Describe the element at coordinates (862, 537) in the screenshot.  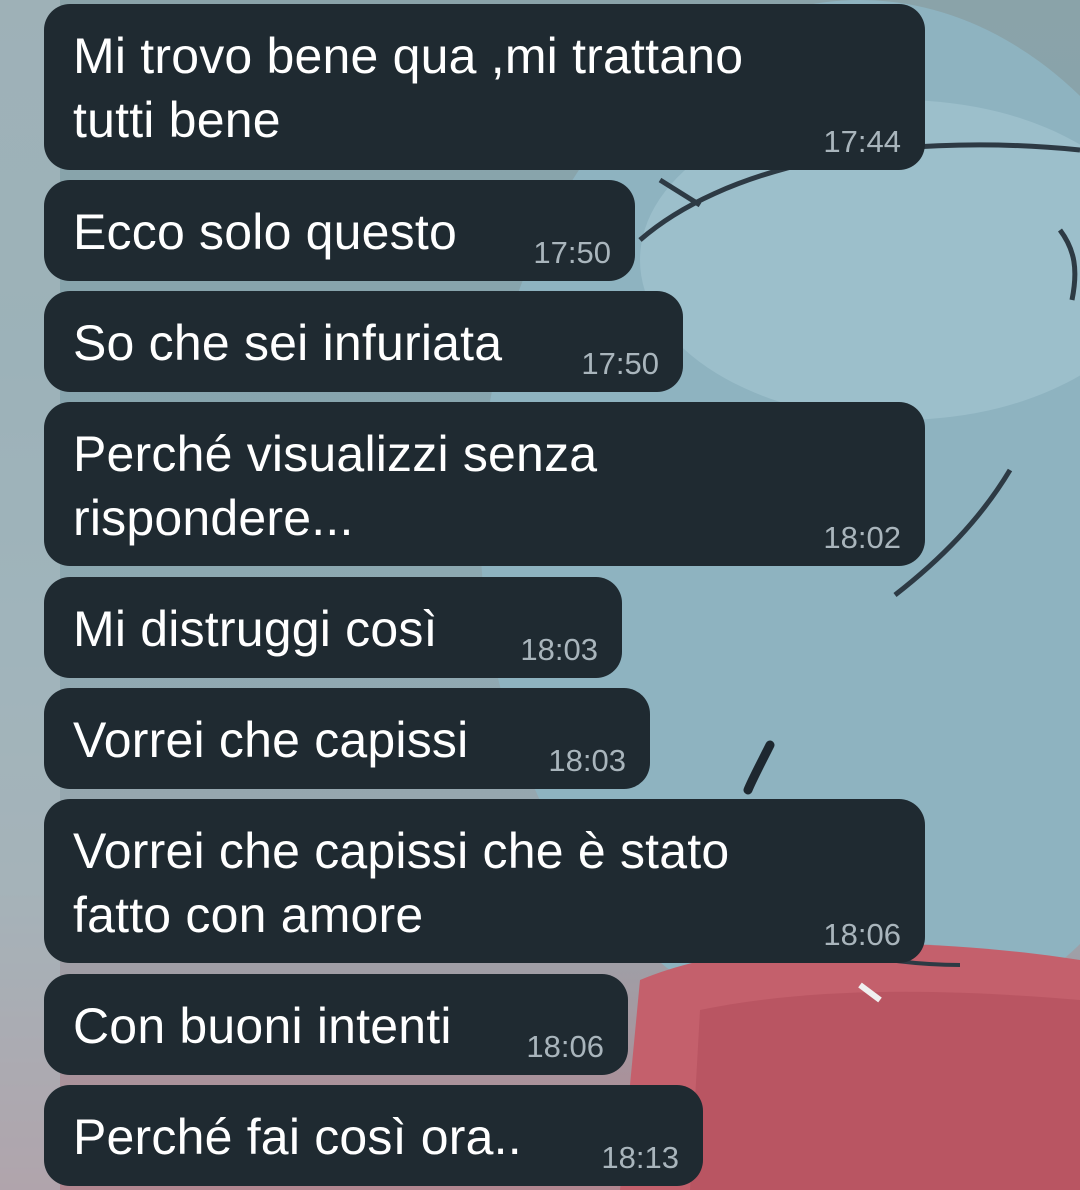
I see `message-time: 18:02` at that location.